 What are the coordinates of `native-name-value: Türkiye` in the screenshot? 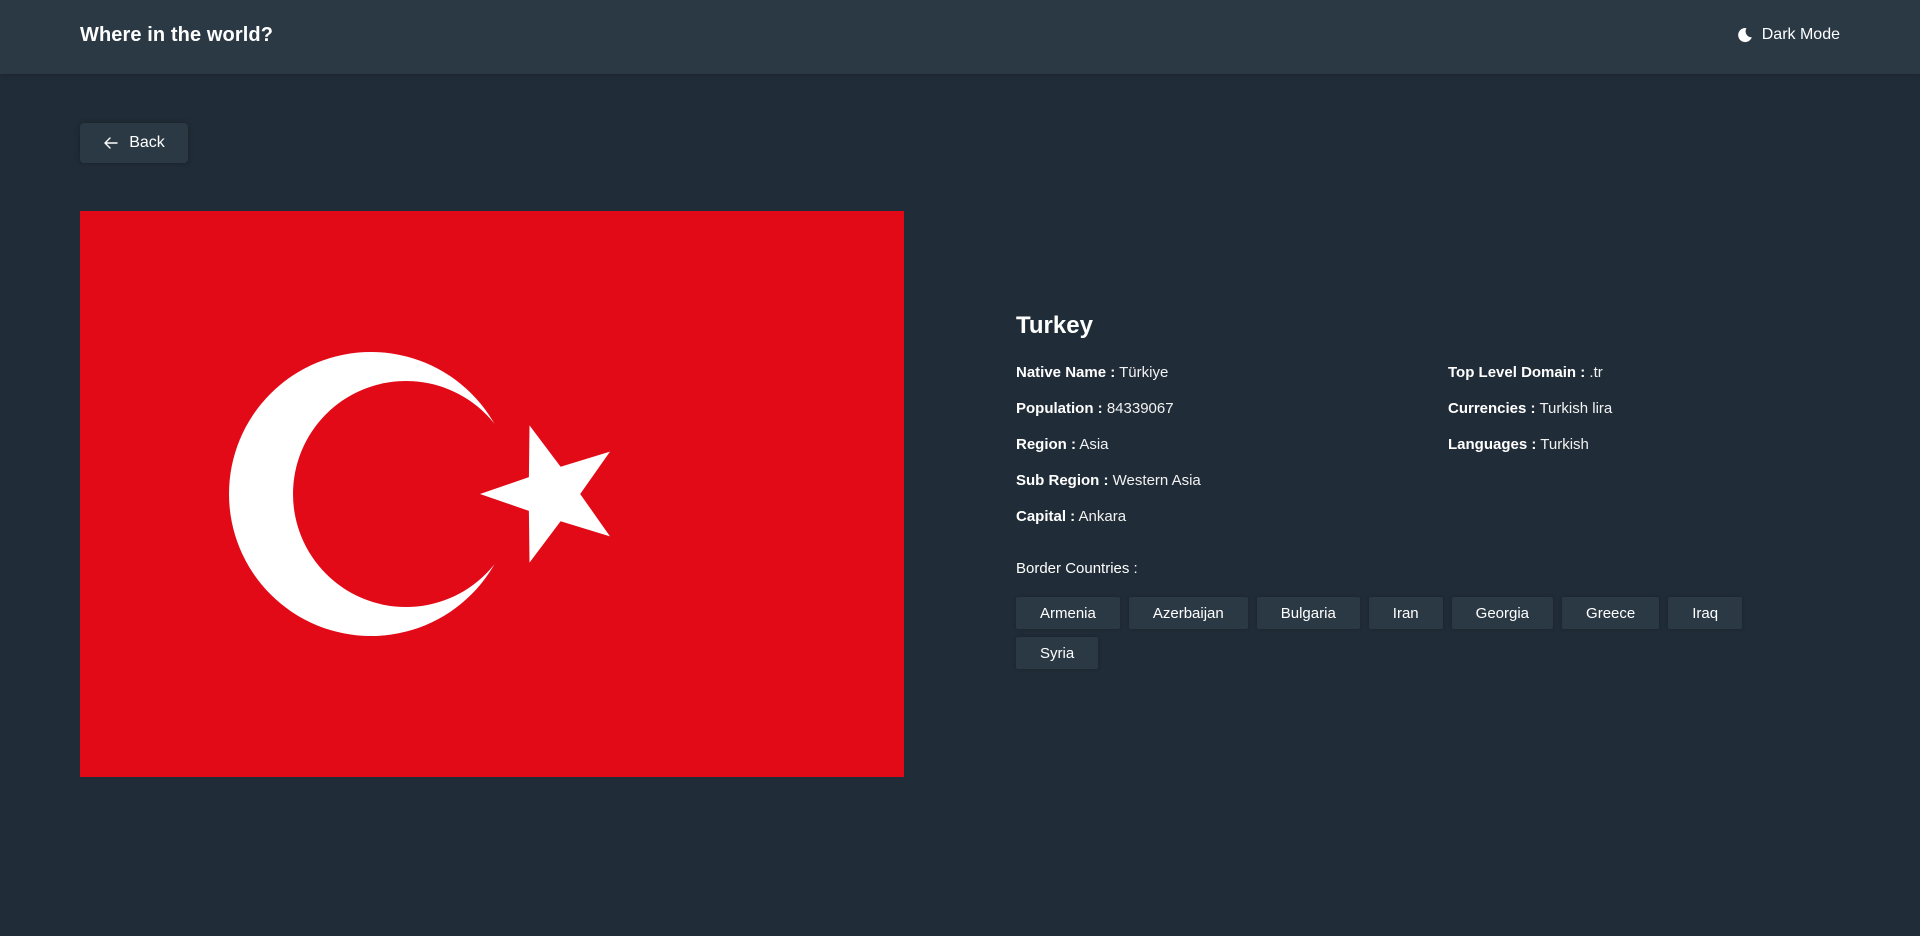 It's located at (1144, 372).